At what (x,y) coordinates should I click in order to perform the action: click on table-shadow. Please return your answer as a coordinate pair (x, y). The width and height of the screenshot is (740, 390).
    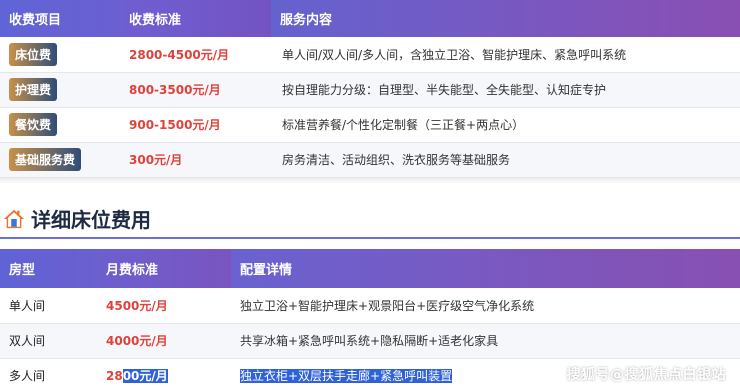
    Looking at the image, I should click on (370, 181).